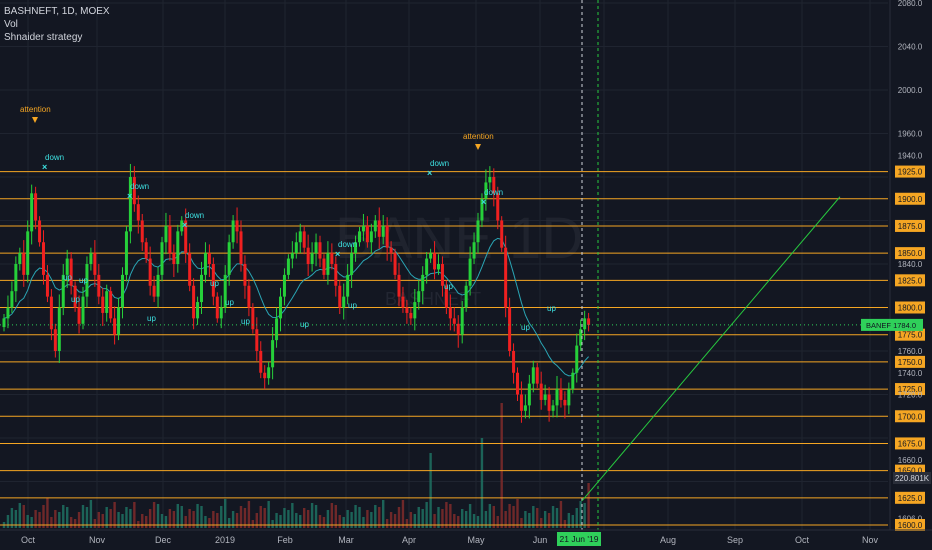  What do you see at coordinates (910, 460) in the screenshot?
I see `y-tick-label: 1660.0` at bounding box center [910, 460].